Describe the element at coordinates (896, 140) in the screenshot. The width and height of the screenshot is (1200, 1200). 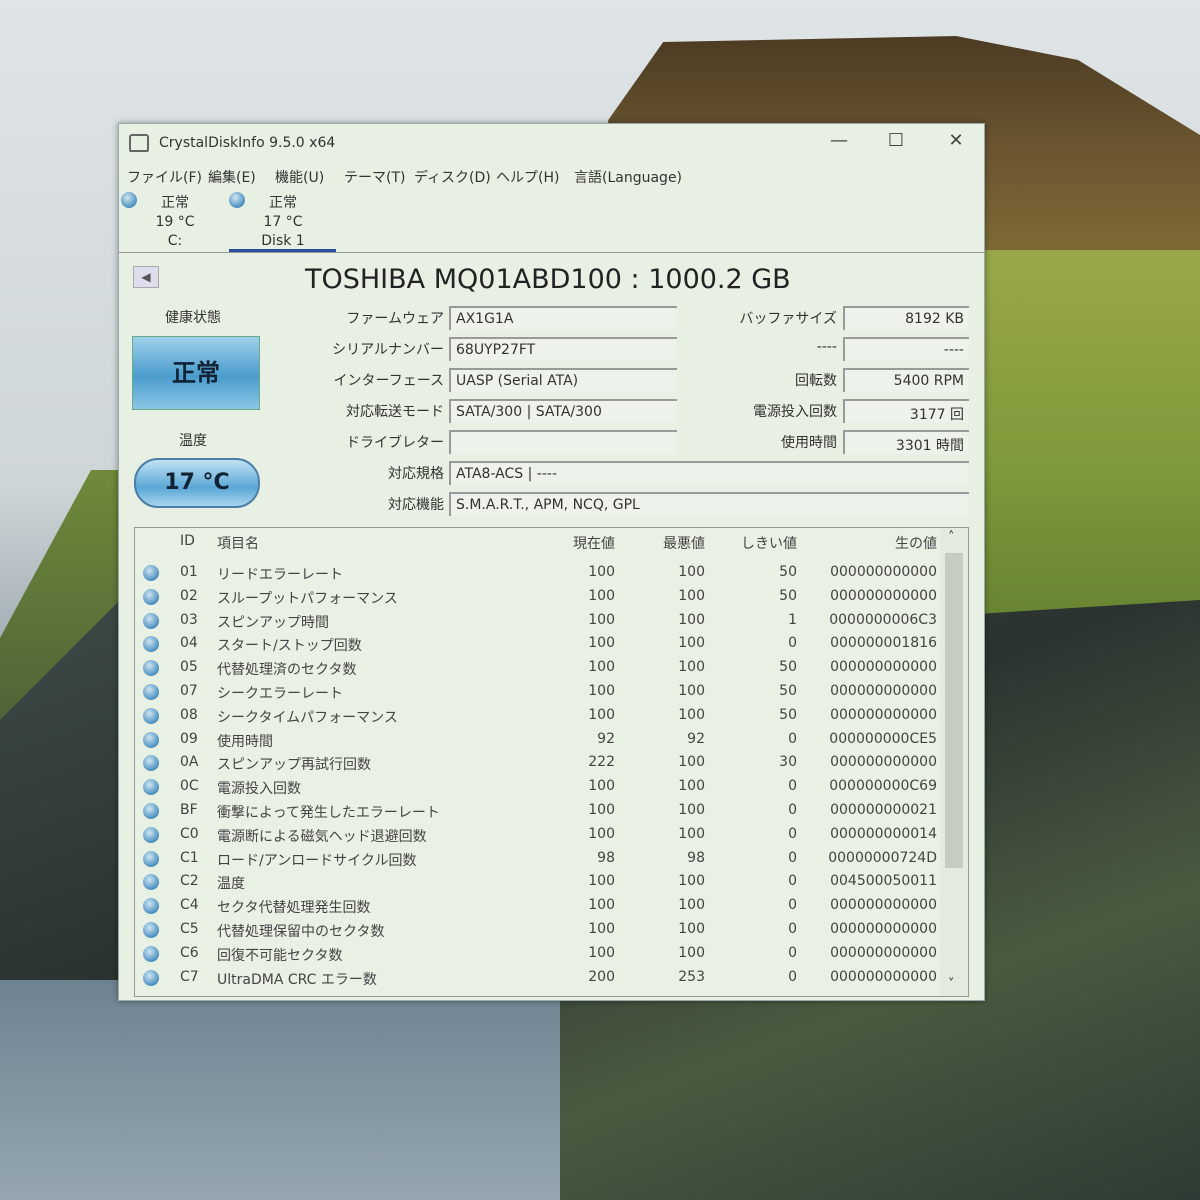
I see `maximize-button: ☐` at that location.